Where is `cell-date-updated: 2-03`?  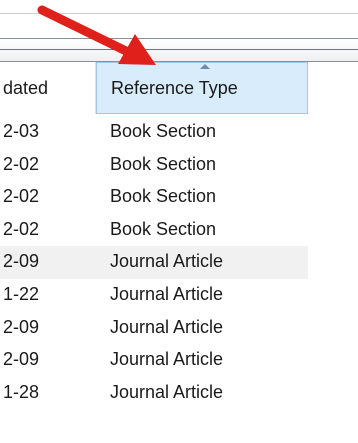
cell-date-updated: 2-03 is located at coordinates (21, 131).